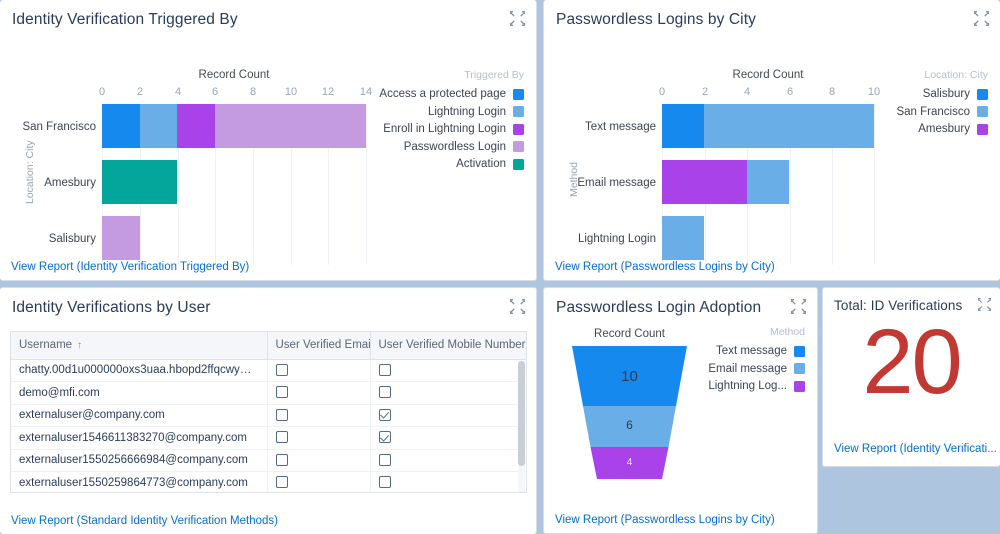 The width and height of the screenshot is (1000, 534). Describe the element at coordinates (790, 92) in the screenshot. I see `x-tick-6: 6` at that location.